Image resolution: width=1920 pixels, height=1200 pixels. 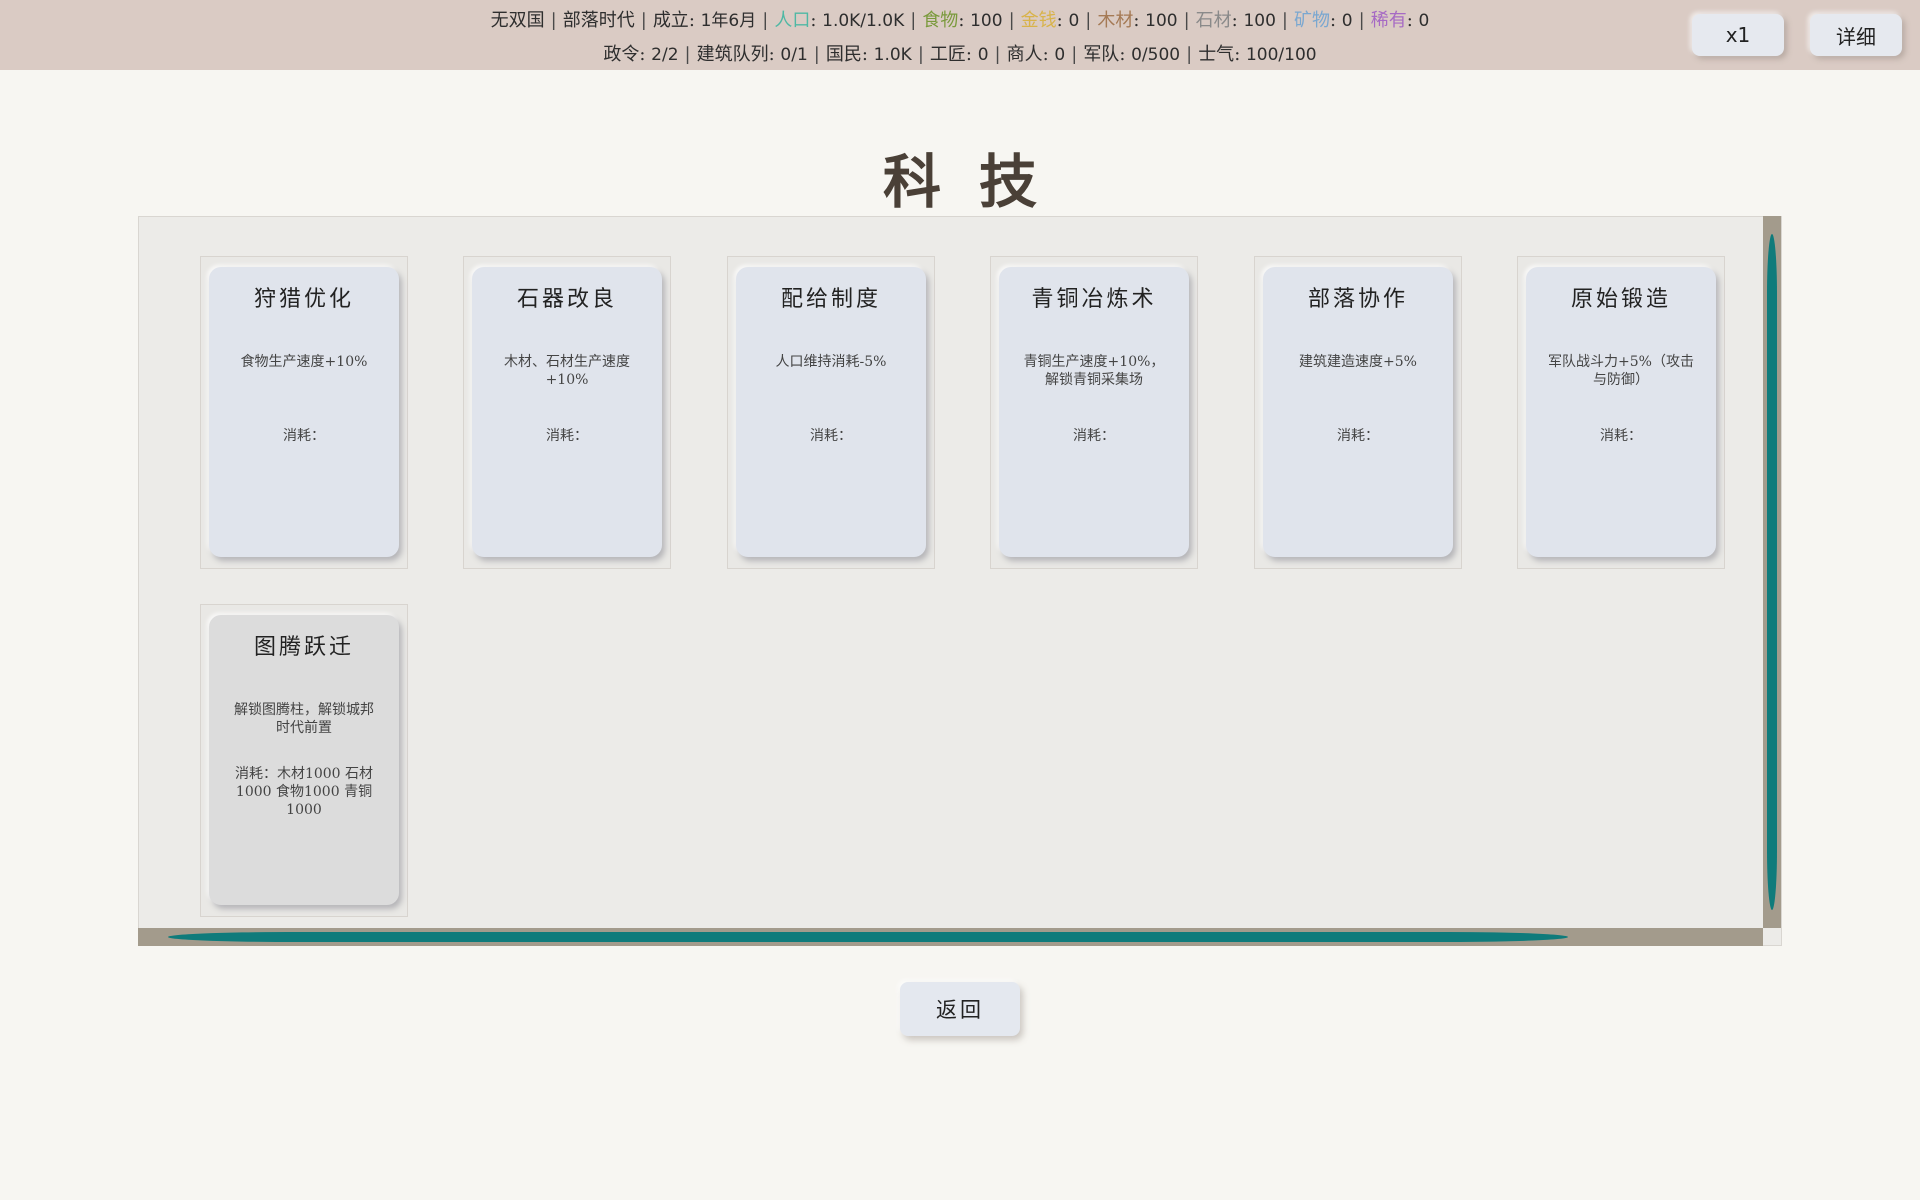 I want to click on tech-card-slot: 石器改良木材、石材生产速度 +10% 消耗：, so click(x=567, y=412).